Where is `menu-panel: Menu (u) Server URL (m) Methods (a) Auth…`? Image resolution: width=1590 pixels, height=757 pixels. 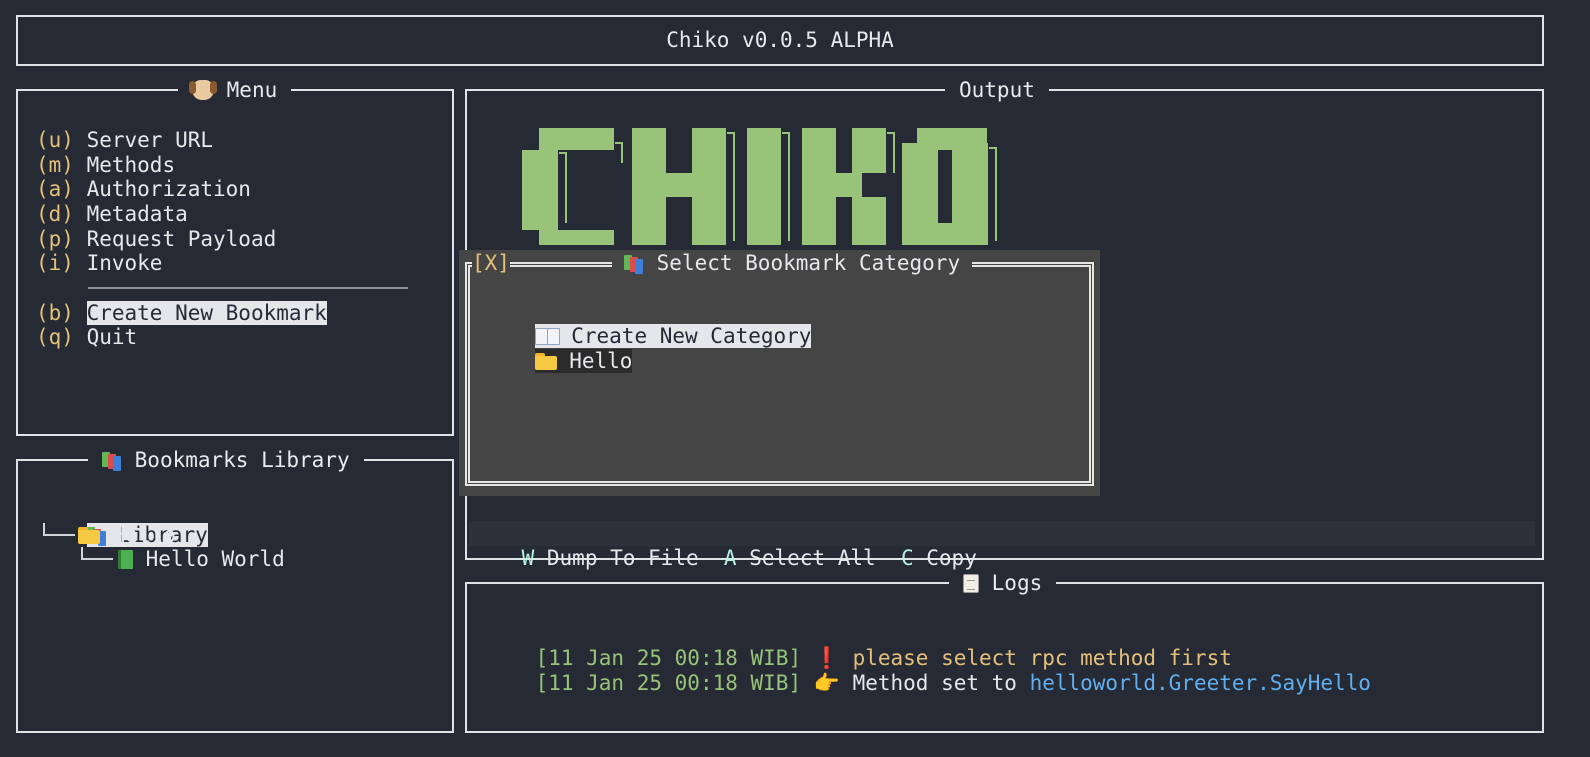
menu-panel: Menu (u) Server URL (m) Methods (a) Auth… is located at coordinates (235, 256).